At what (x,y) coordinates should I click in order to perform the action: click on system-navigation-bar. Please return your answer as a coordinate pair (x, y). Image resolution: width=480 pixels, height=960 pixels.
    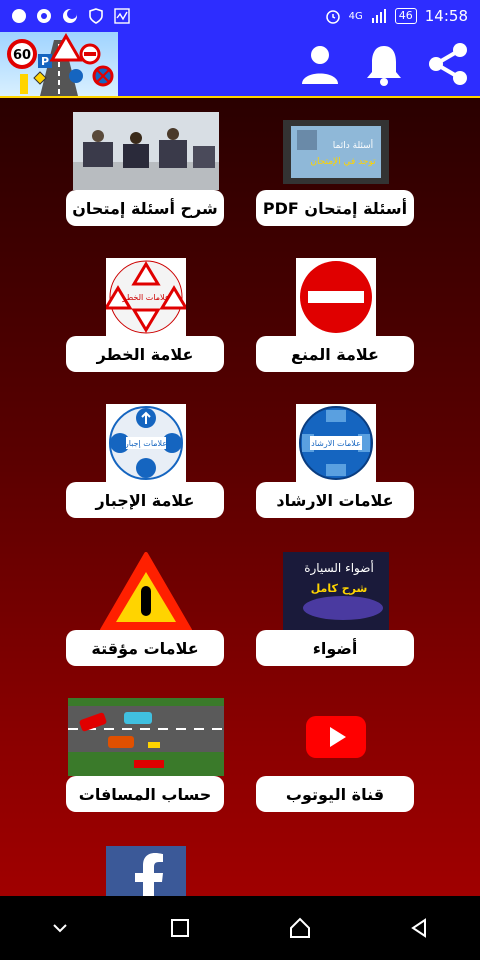
    Looking at the image, I should click on (240, 928).